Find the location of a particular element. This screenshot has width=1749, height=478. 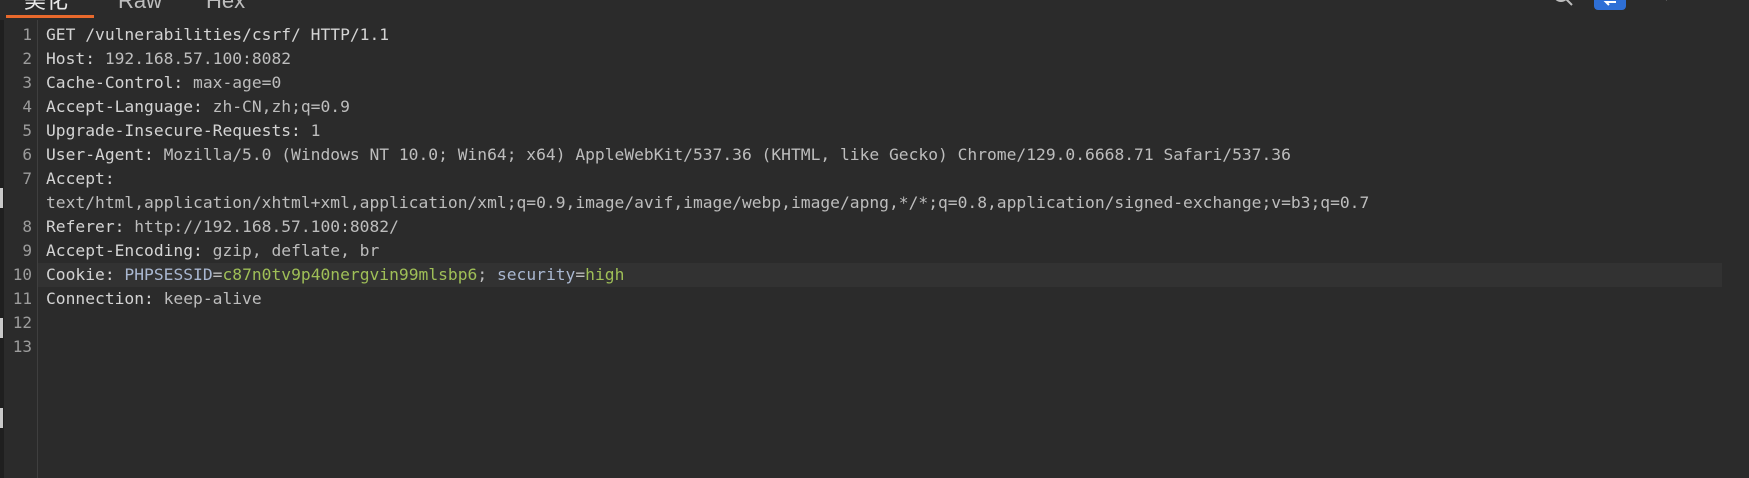

header-value: zh-CN,zh;q=0.9 is located at coordinates (276, 106).